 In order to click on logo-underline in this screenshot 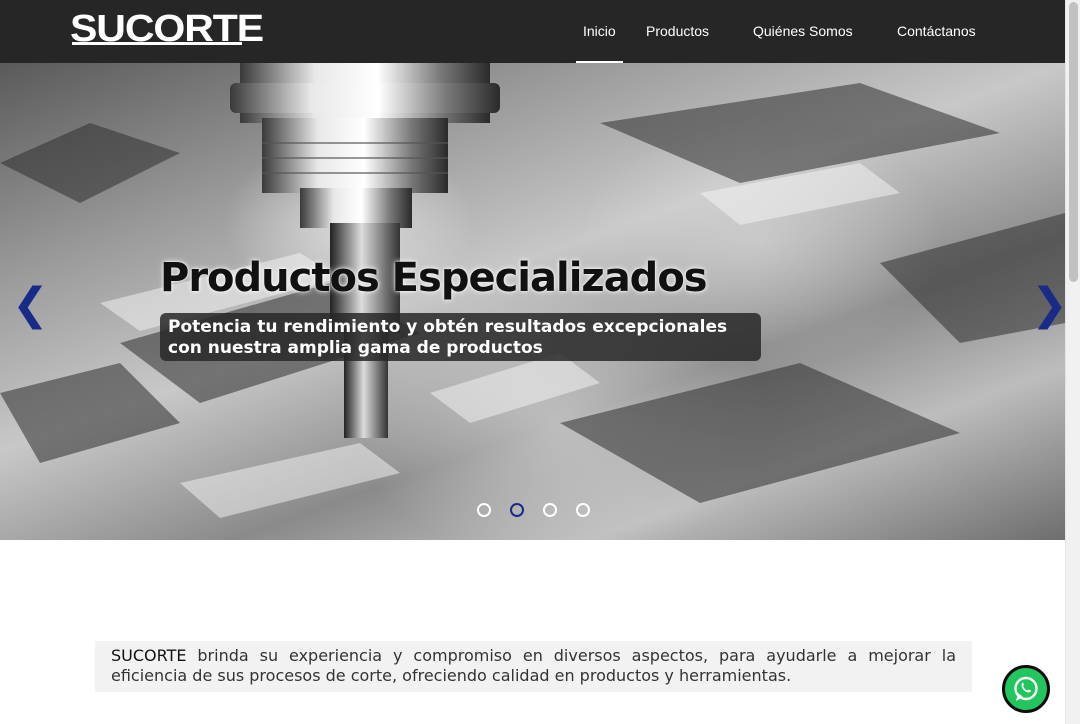, I will do `click(157, 43)`.